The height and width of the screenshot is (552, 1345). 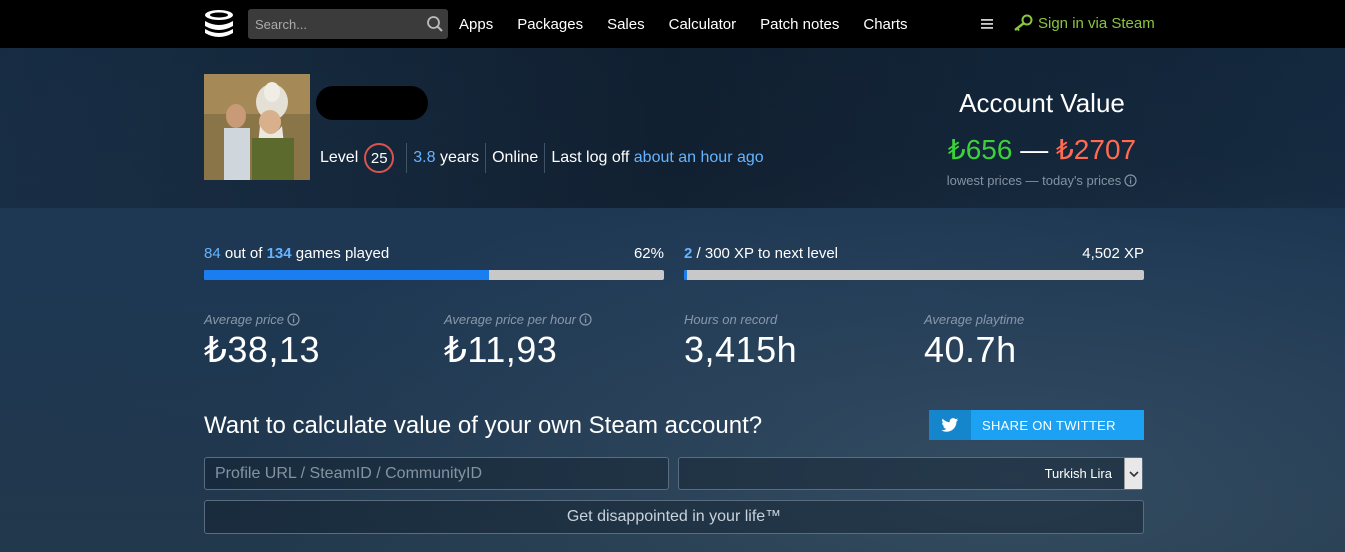 I want to click on stat-average-price-per-hour: Average price per hour ₺11,93, so click(x=518, y=341).